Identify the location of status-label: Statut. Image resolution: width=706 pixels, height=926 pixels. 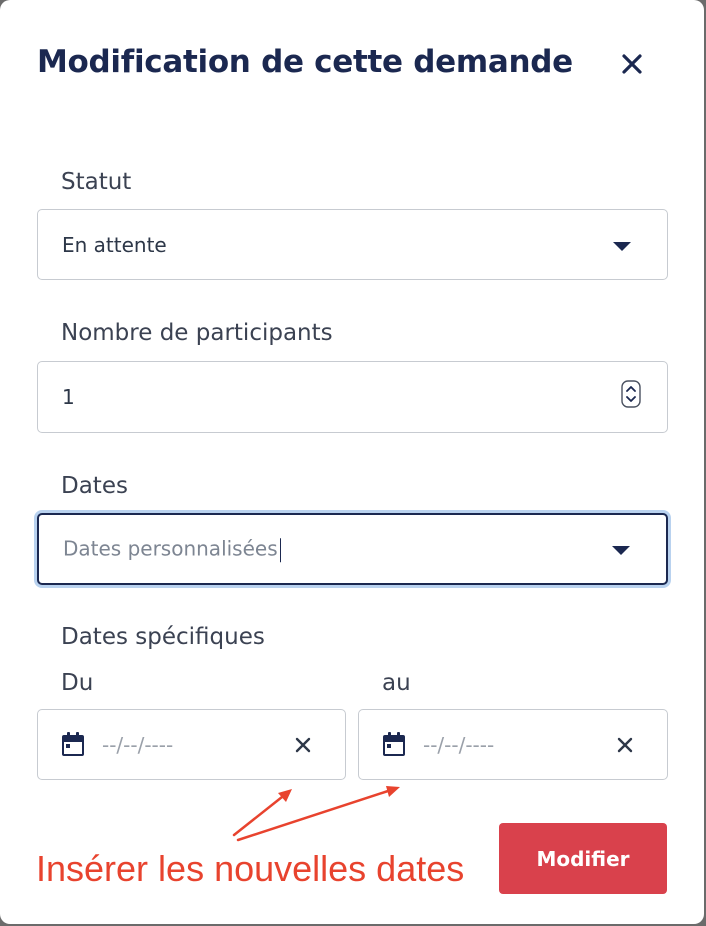
(96, 182).